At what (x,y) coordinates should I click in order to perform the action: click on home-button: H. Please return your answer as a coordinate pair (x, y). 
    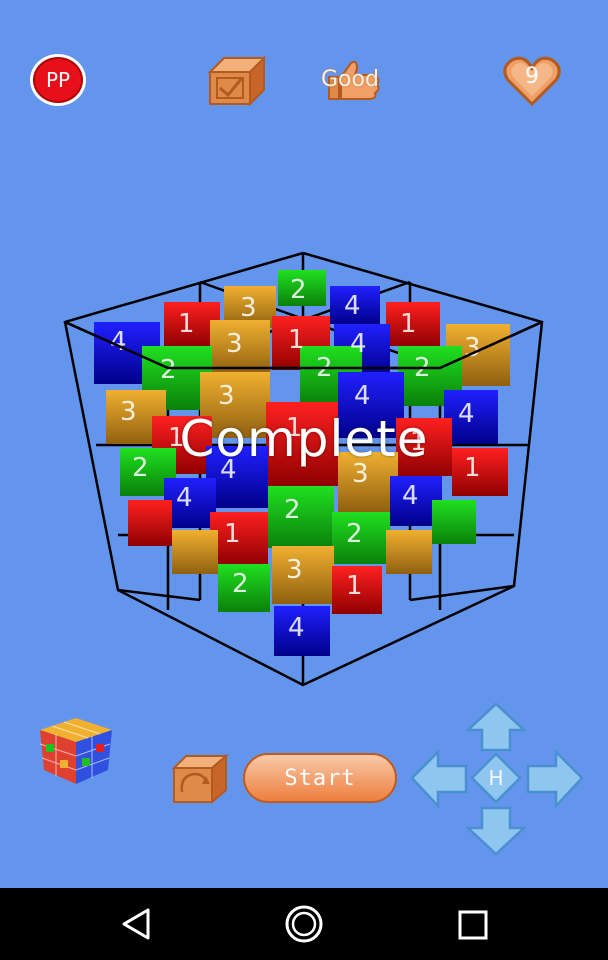
    Looking at the image, I should click on (496, 778).